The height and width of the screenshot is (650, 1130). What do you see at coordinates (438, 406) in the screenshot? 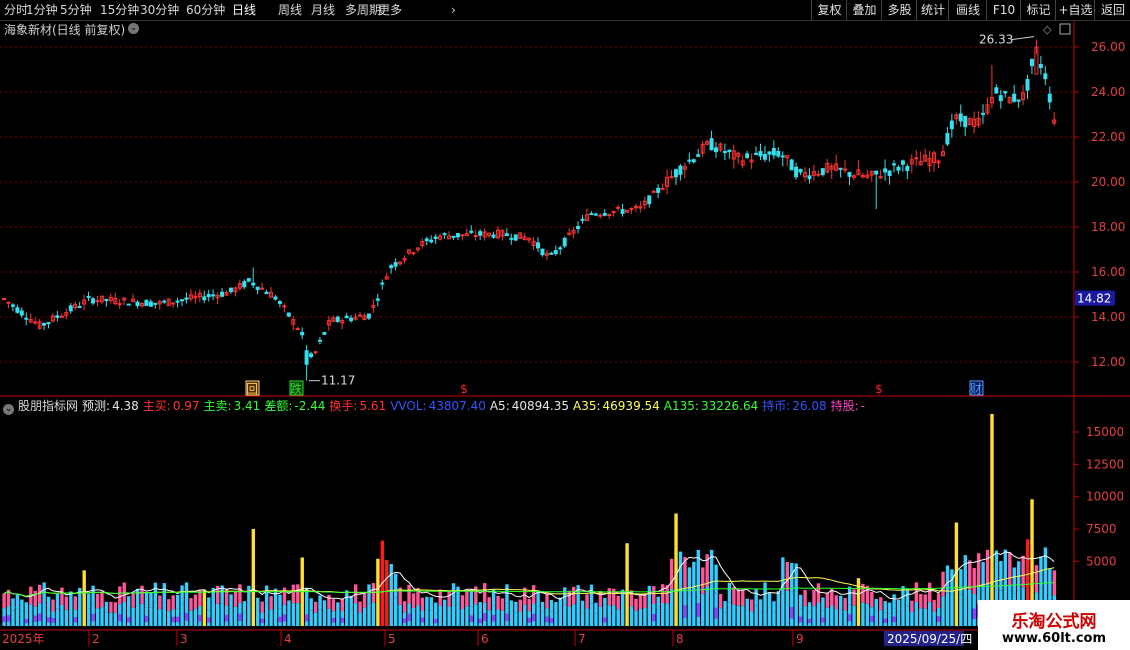
I see `indicator-item-5: VVOL: 43807.40` at bounding box center [438, 406].